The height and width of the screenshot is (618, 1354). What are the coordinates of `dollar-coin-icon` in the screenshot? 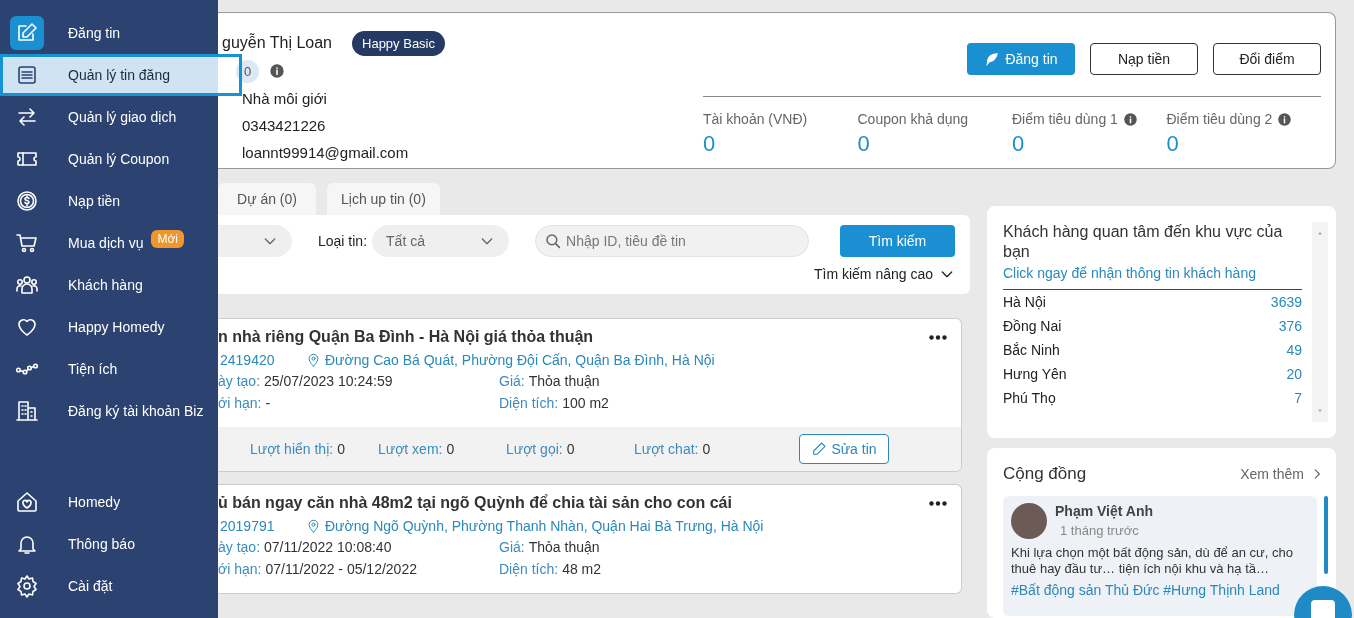 It's located at (27, 201).